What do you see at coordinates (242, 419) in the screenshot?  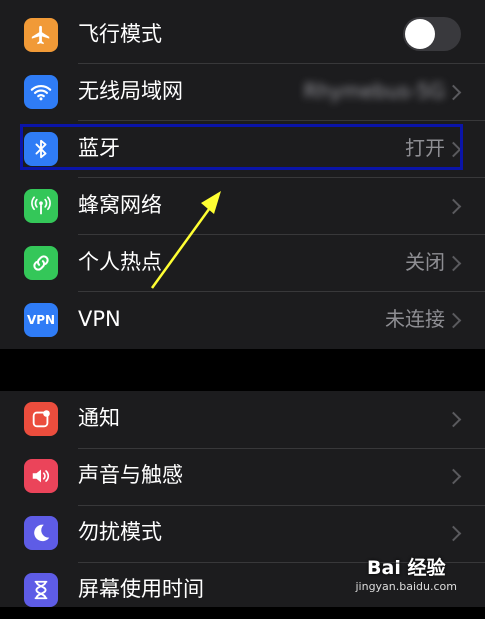 I see `notifications-row: 通知` at bounding box center [242, 419].